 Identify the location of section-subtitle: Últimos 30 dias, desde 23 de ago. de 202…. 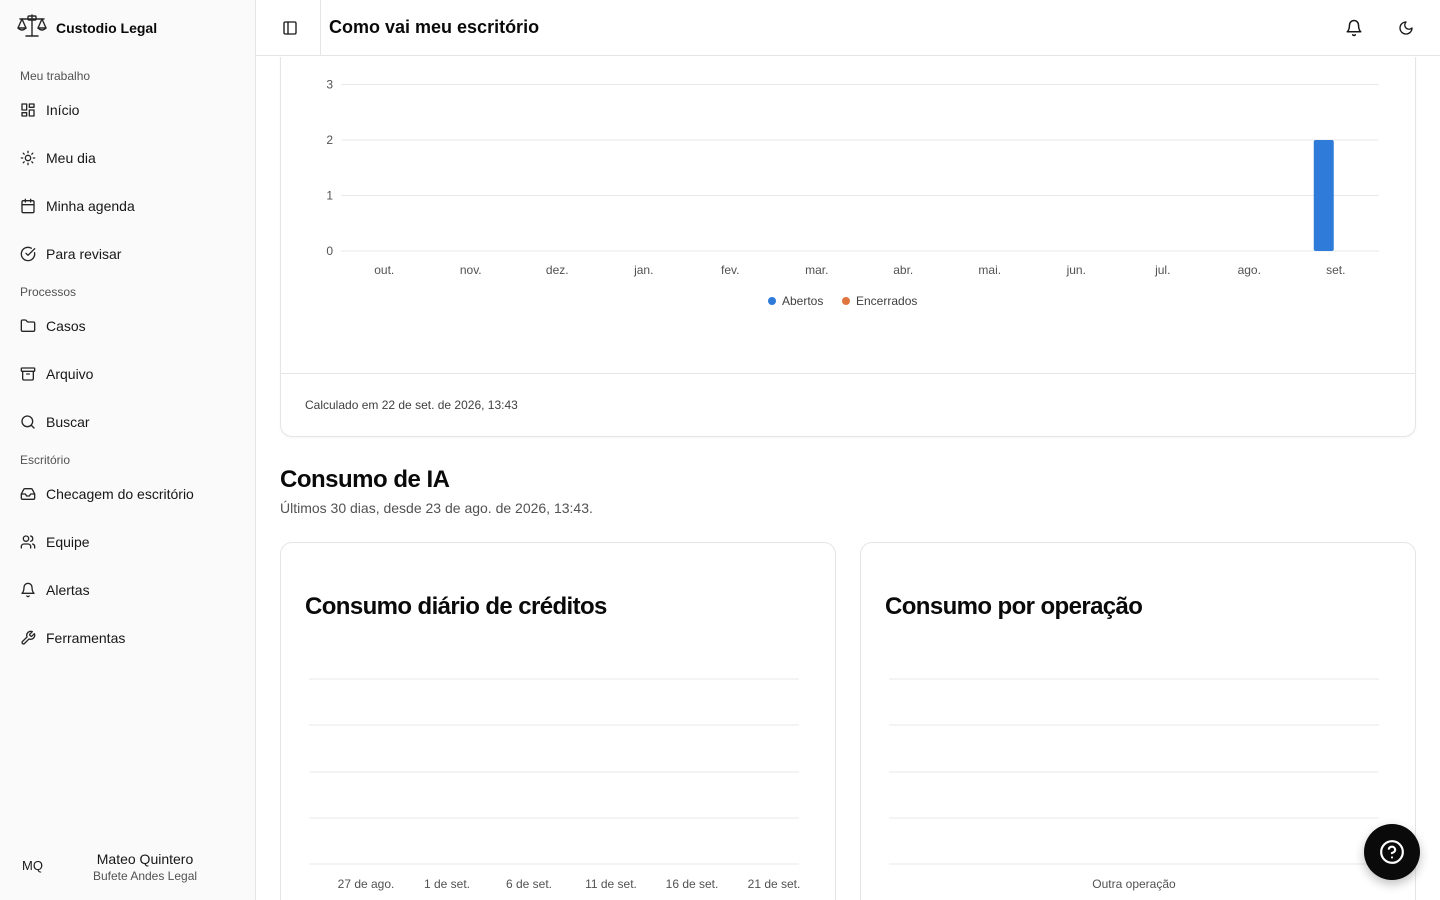
(436, 508).